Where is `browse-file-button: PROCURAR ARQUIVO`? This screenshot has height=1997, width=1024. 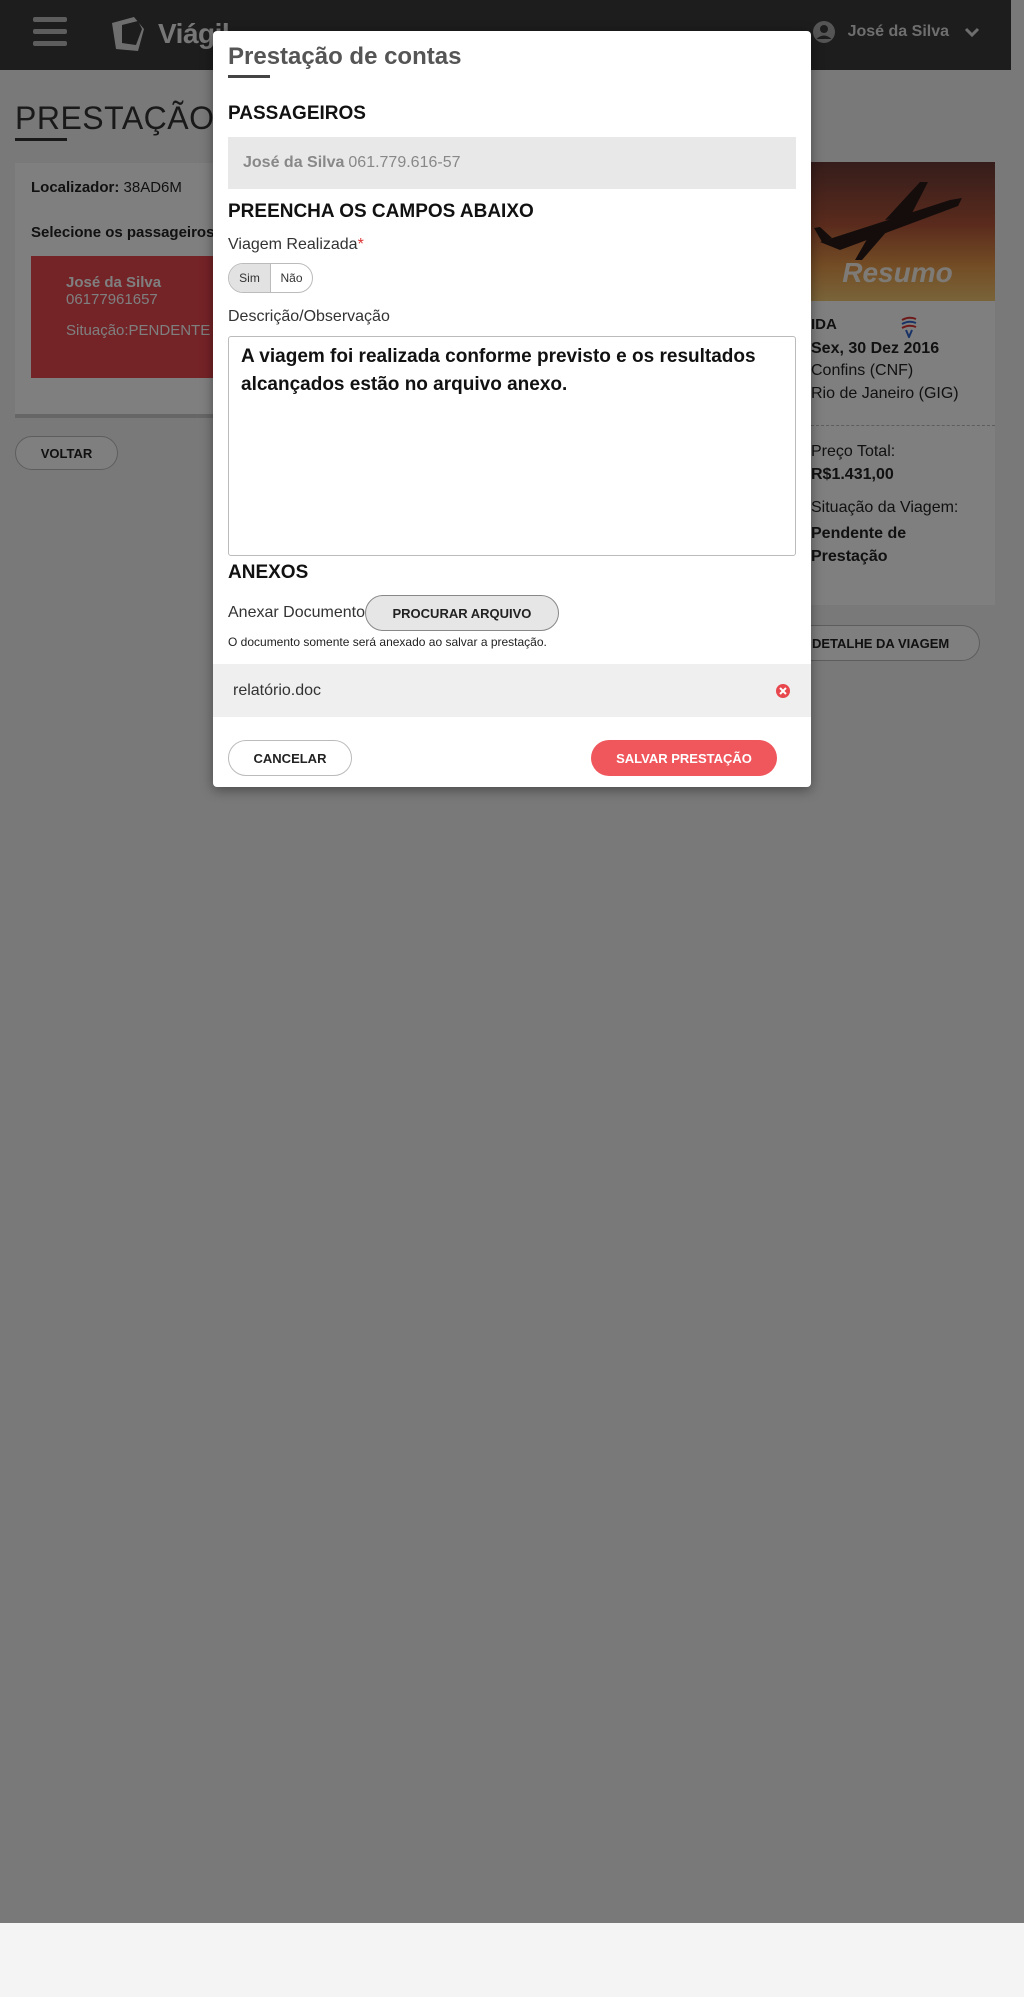
browse-file-button: PROCURAR ARQUIVO is located at coordinates (461, 613).